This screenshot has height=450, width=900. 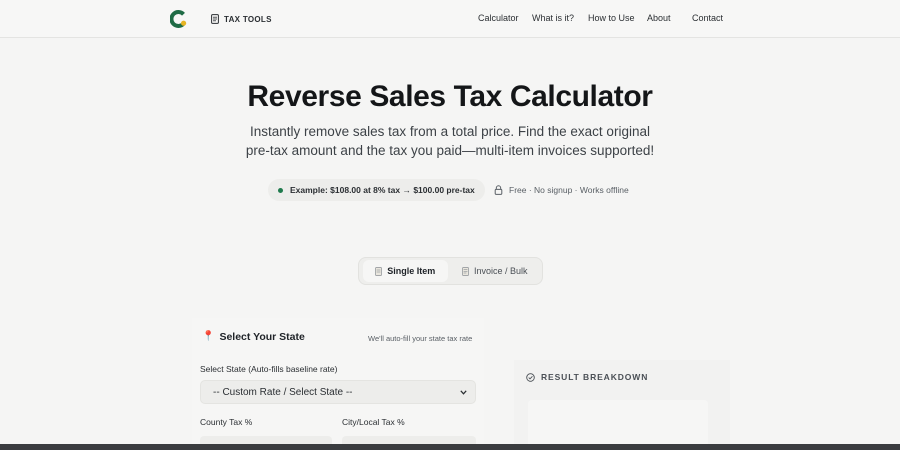 What do you see at coordinates (411, 271) in the screenshot?
I see `tab-single-item-label: Single Item` at bounding box center [411, 271].